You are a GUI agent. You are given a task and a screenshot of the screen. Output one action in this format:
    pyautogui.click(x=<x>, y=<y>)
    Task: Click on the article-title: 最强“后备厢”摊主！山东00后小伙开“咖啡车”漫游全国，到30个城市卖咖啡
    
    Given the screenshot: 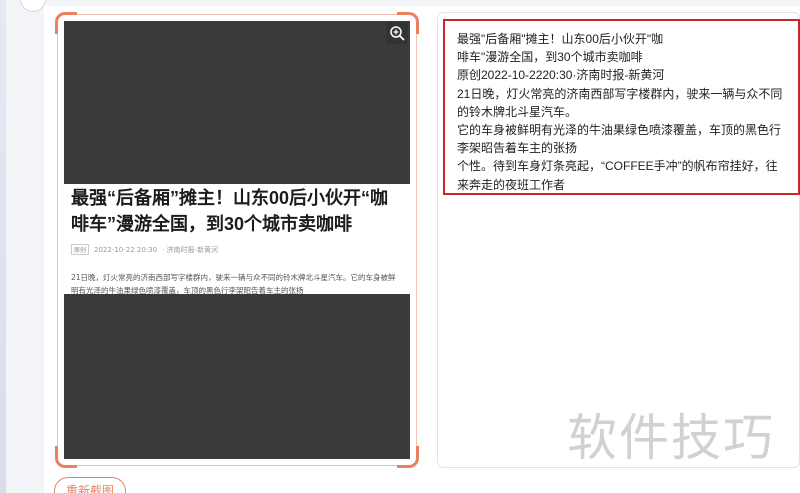 What is the action you would take?
    pyautogui.click(x=230, y=211)
    